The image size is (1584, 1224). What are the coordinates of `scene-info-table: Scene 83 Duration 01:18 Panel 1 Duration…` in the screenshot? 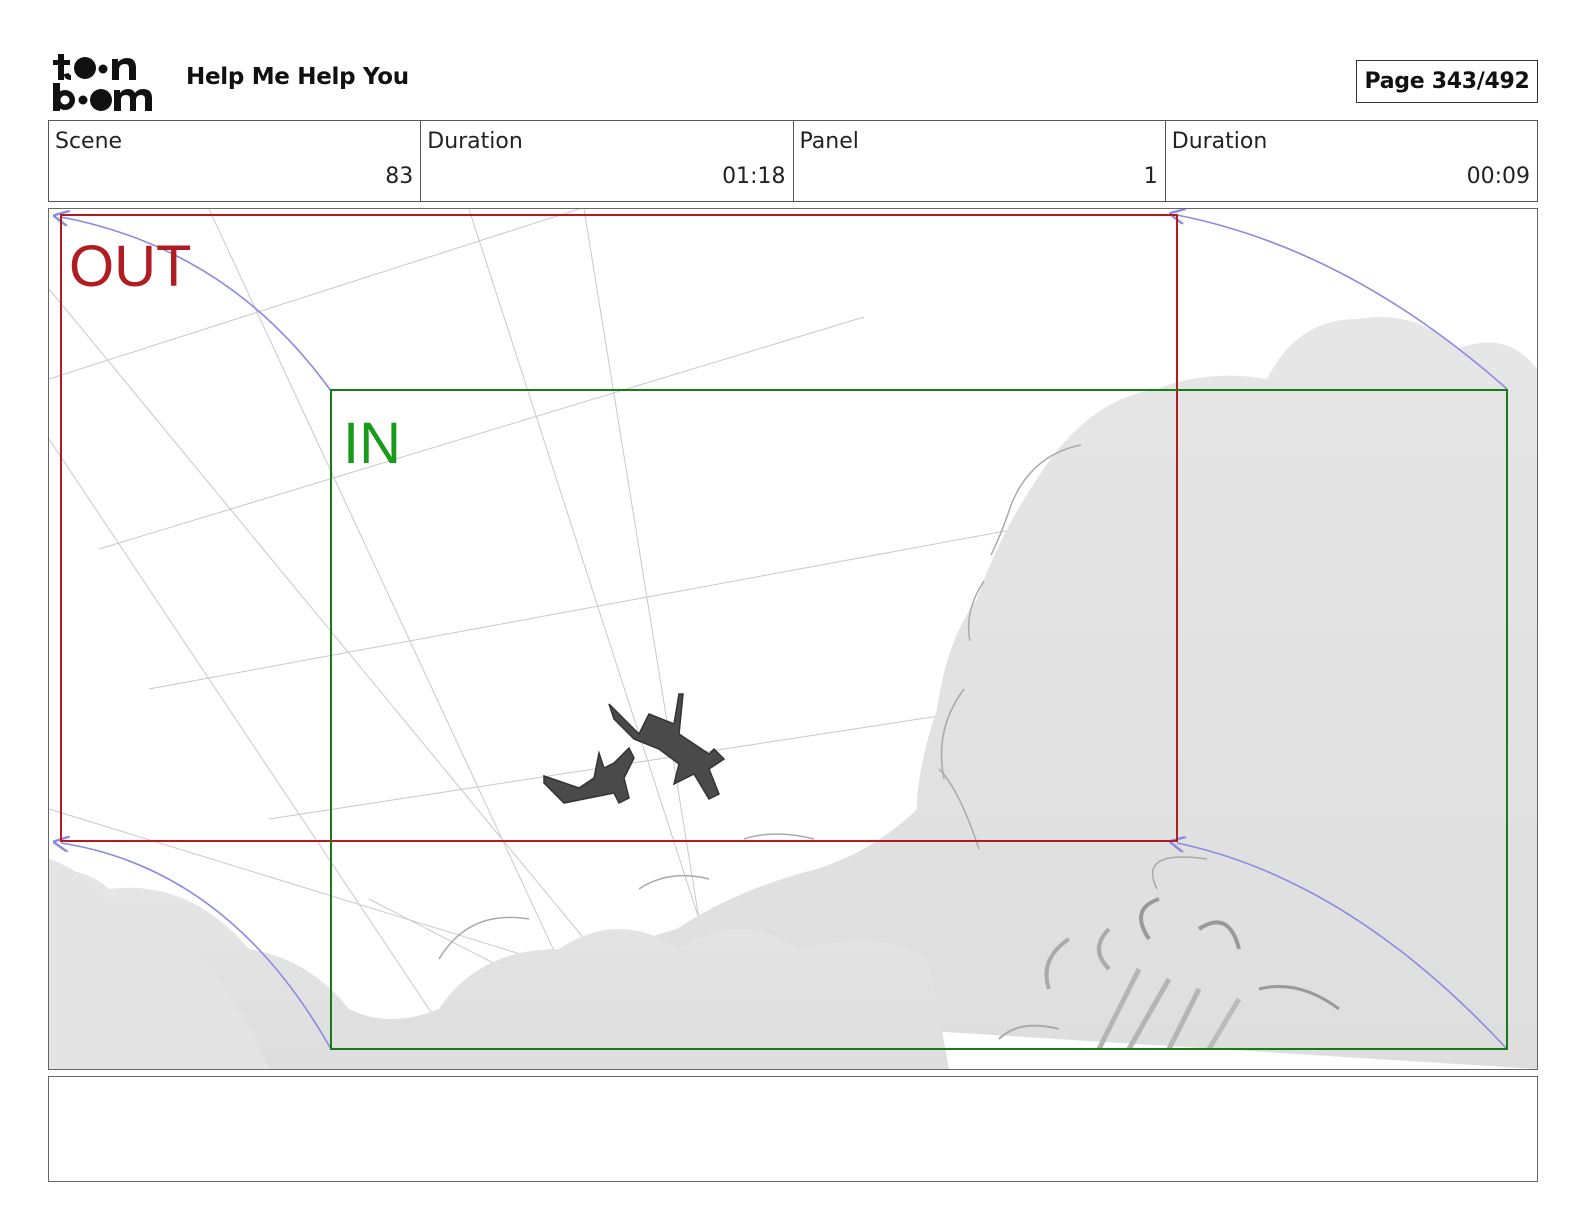 It's located at (793, 161).